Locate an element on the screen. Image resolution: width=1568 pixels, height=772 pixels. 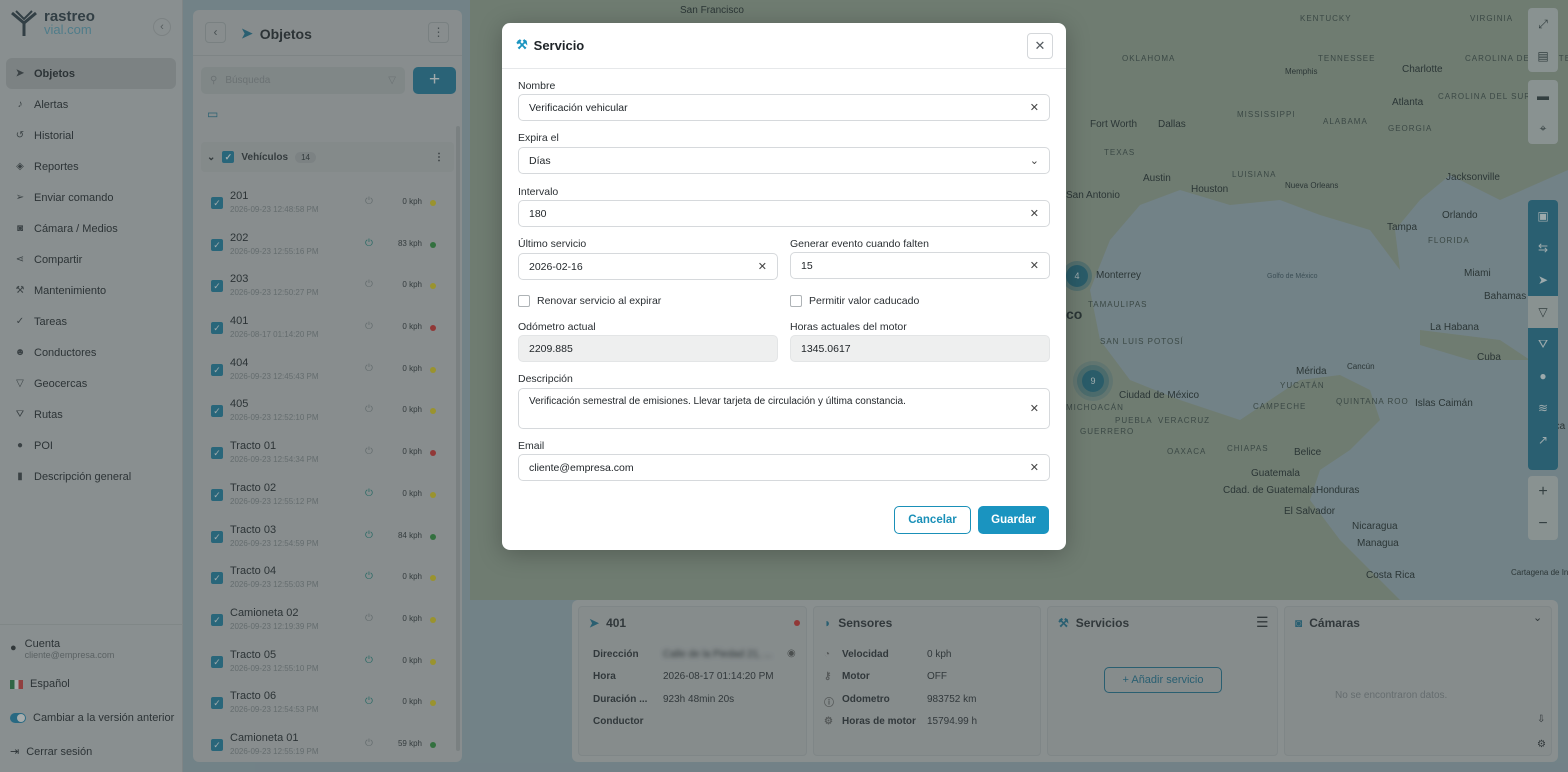
expires-label: Expira el is located at coordinates (538, 138).